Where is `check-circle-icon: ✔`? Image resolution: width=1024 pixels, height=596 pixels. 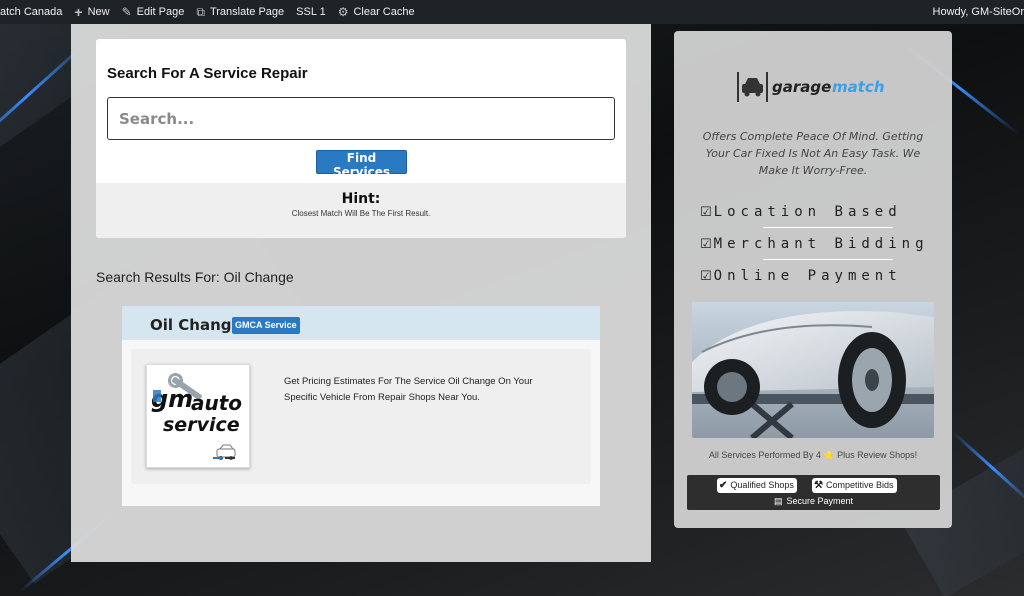 check-circle-icon: ✔ is located at coordinates (723, 485).